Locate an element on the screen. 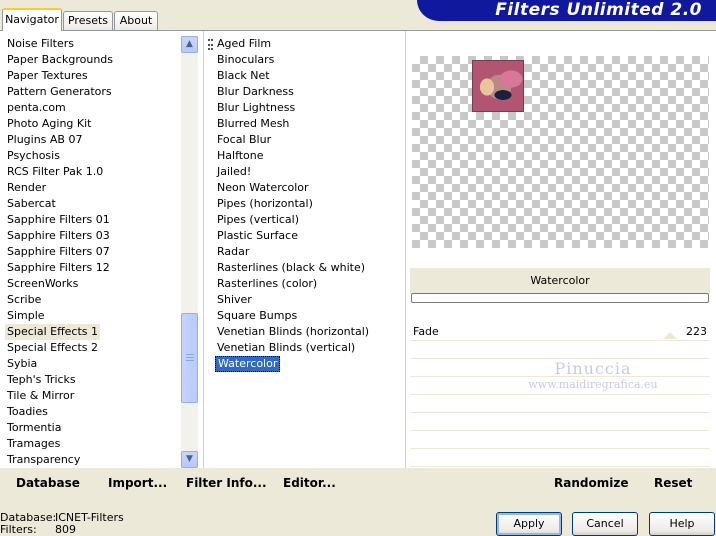 The height and width of the screenshot is (536, 716). chevron-up-icon: ▲ is located at coordinates (189, 44).